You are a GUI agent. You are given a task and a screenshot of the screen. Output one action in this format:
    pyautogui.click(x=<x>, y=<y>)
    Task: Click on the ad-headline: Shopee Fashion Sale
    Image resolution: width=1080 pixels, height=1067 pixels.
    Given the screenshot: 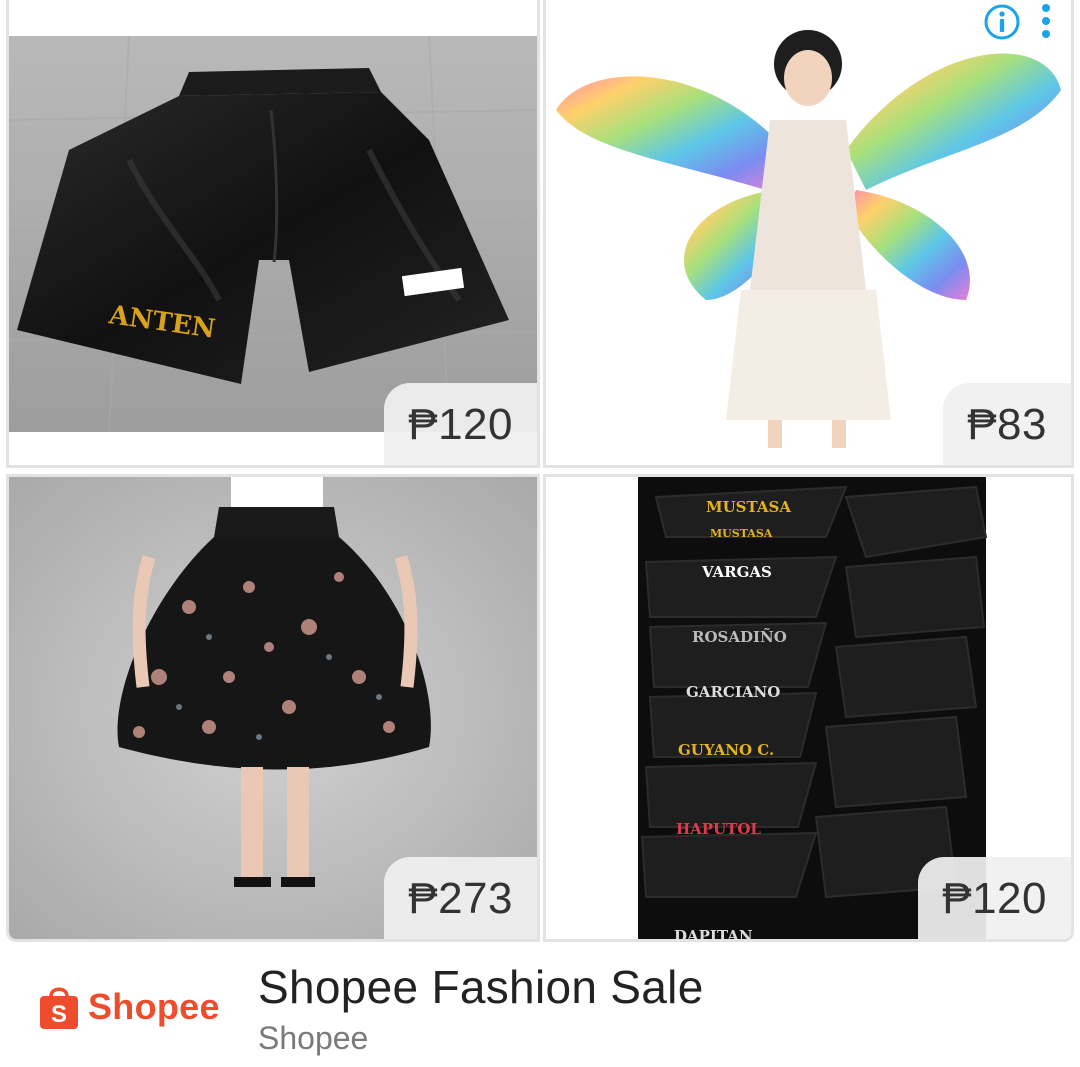 What is the action you would take?
    pyautogui.click(x=481, y=987)
    